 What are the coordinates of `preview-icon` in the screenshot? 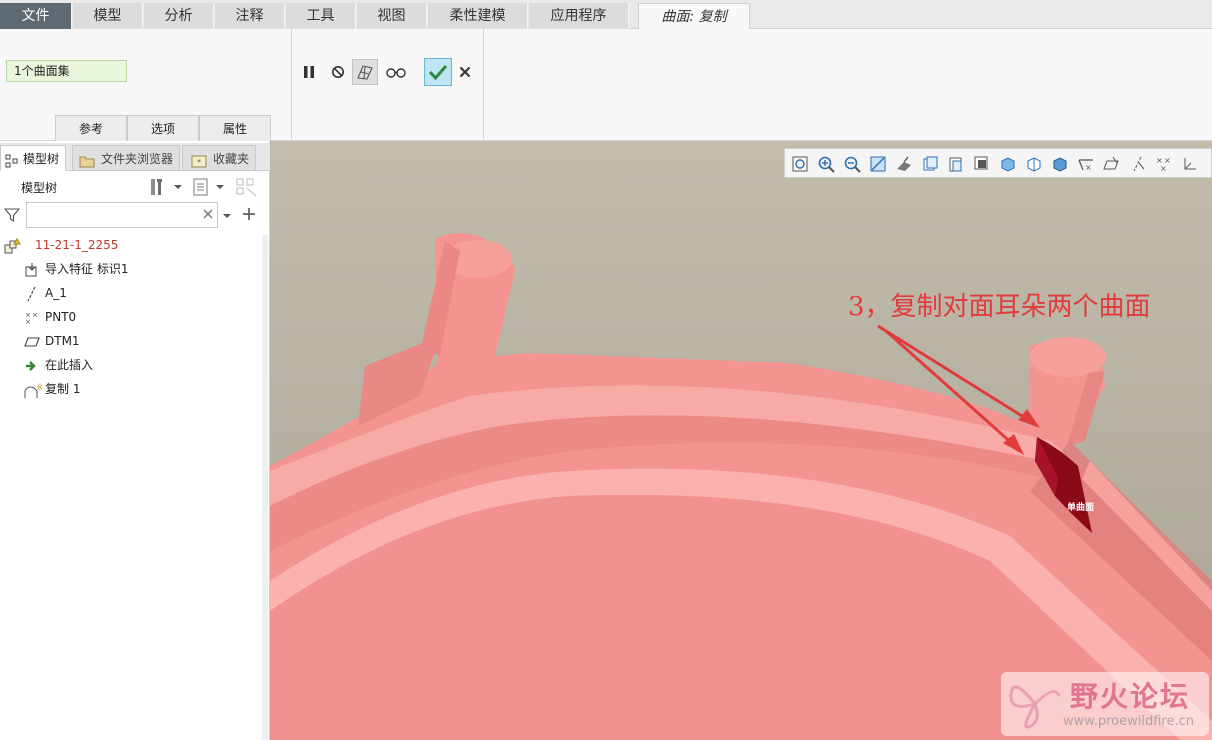 It's located at (365, 72).